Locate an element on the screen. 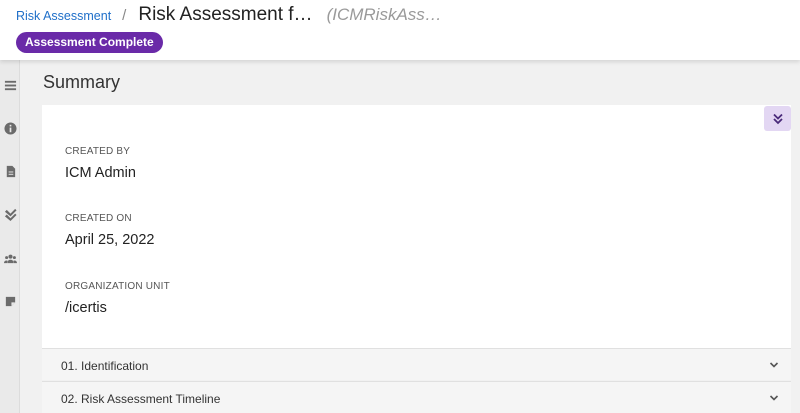 This screenshot has width=800, height=413. left-rail is located at coordinates (10, 236).